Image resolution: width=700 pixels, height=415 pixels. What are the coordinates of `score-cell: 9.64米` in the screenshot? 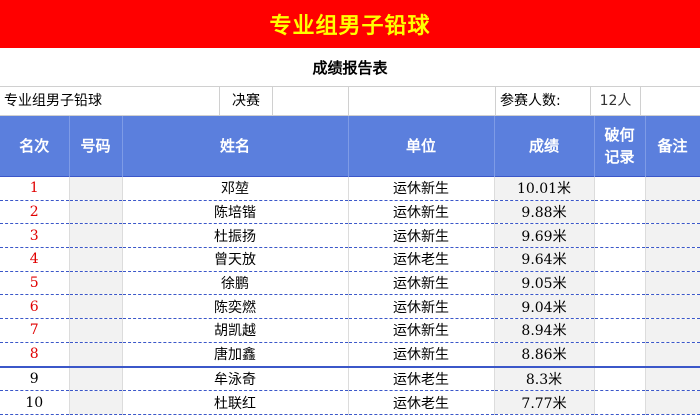 It's located at (544, 259).